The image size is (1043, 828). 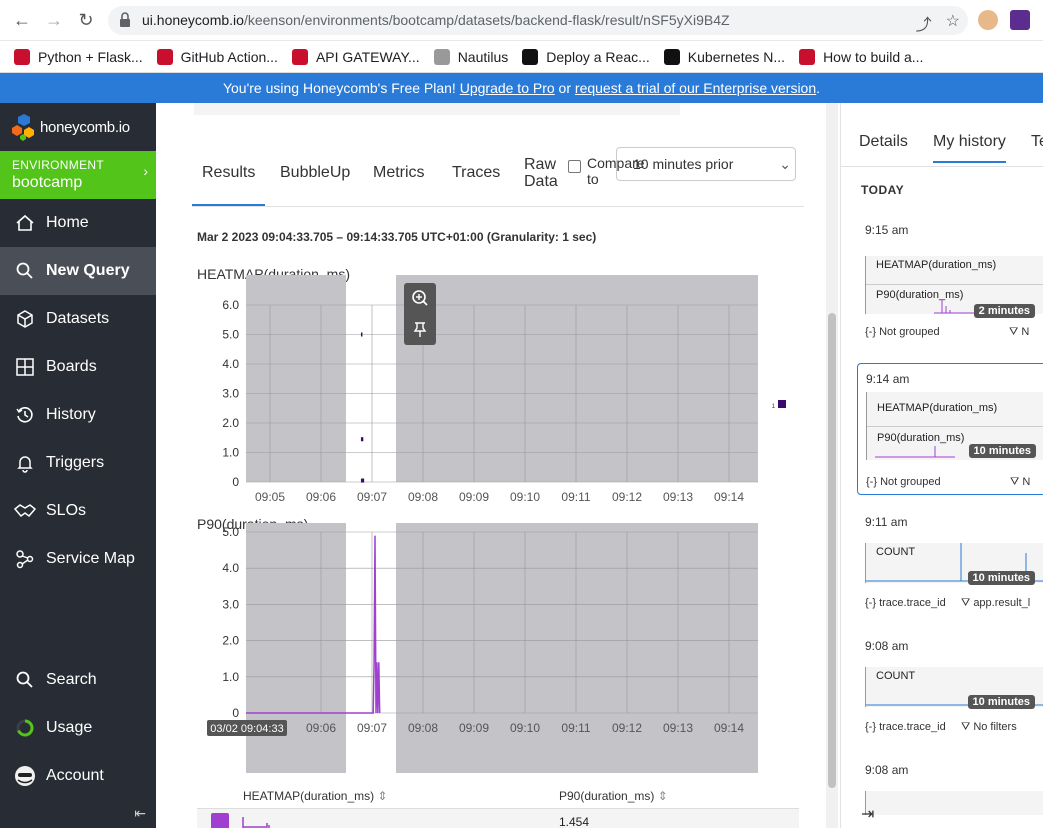 What do you see at coordinates (54, 20) in the screenshot?
I see `forward-icon: →` at bounding box center [54, 20].